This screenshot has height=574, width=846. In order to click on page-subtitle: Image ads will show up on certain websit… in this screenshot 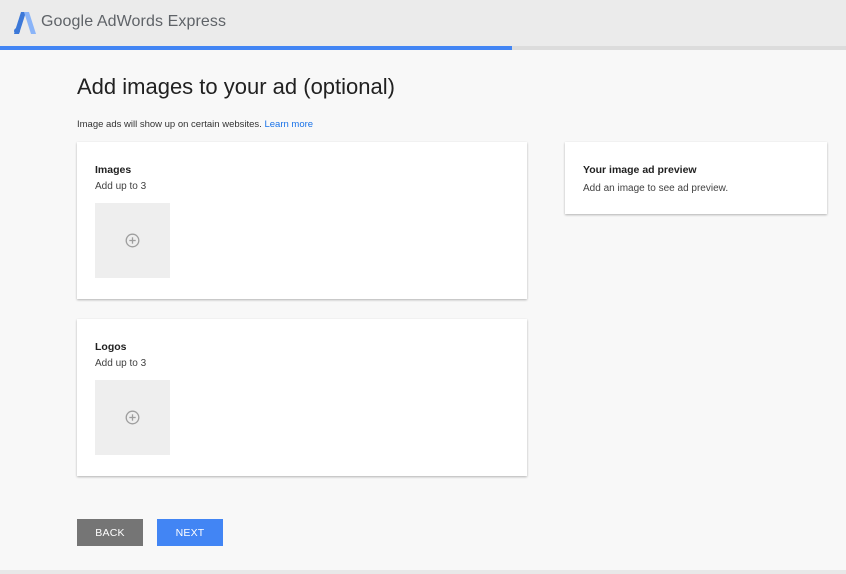, I will do `click(195, 124)`.